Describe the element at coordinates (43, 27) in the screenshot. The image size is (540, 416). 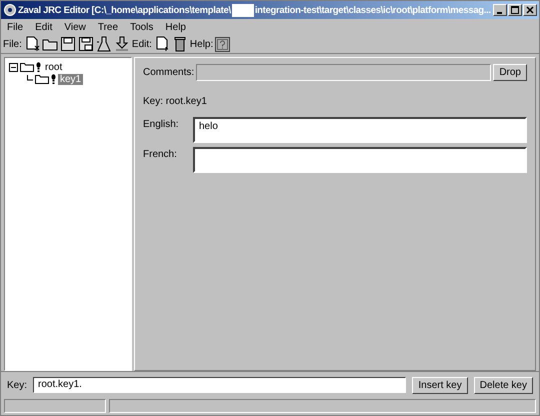
I see `menu-item: Edit` at that location.